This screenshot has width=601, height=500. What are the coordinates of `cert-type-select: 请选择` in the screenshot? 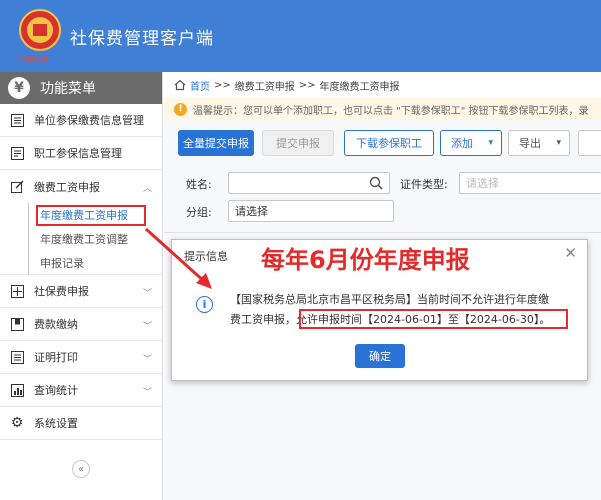 It's located at (530, 183).